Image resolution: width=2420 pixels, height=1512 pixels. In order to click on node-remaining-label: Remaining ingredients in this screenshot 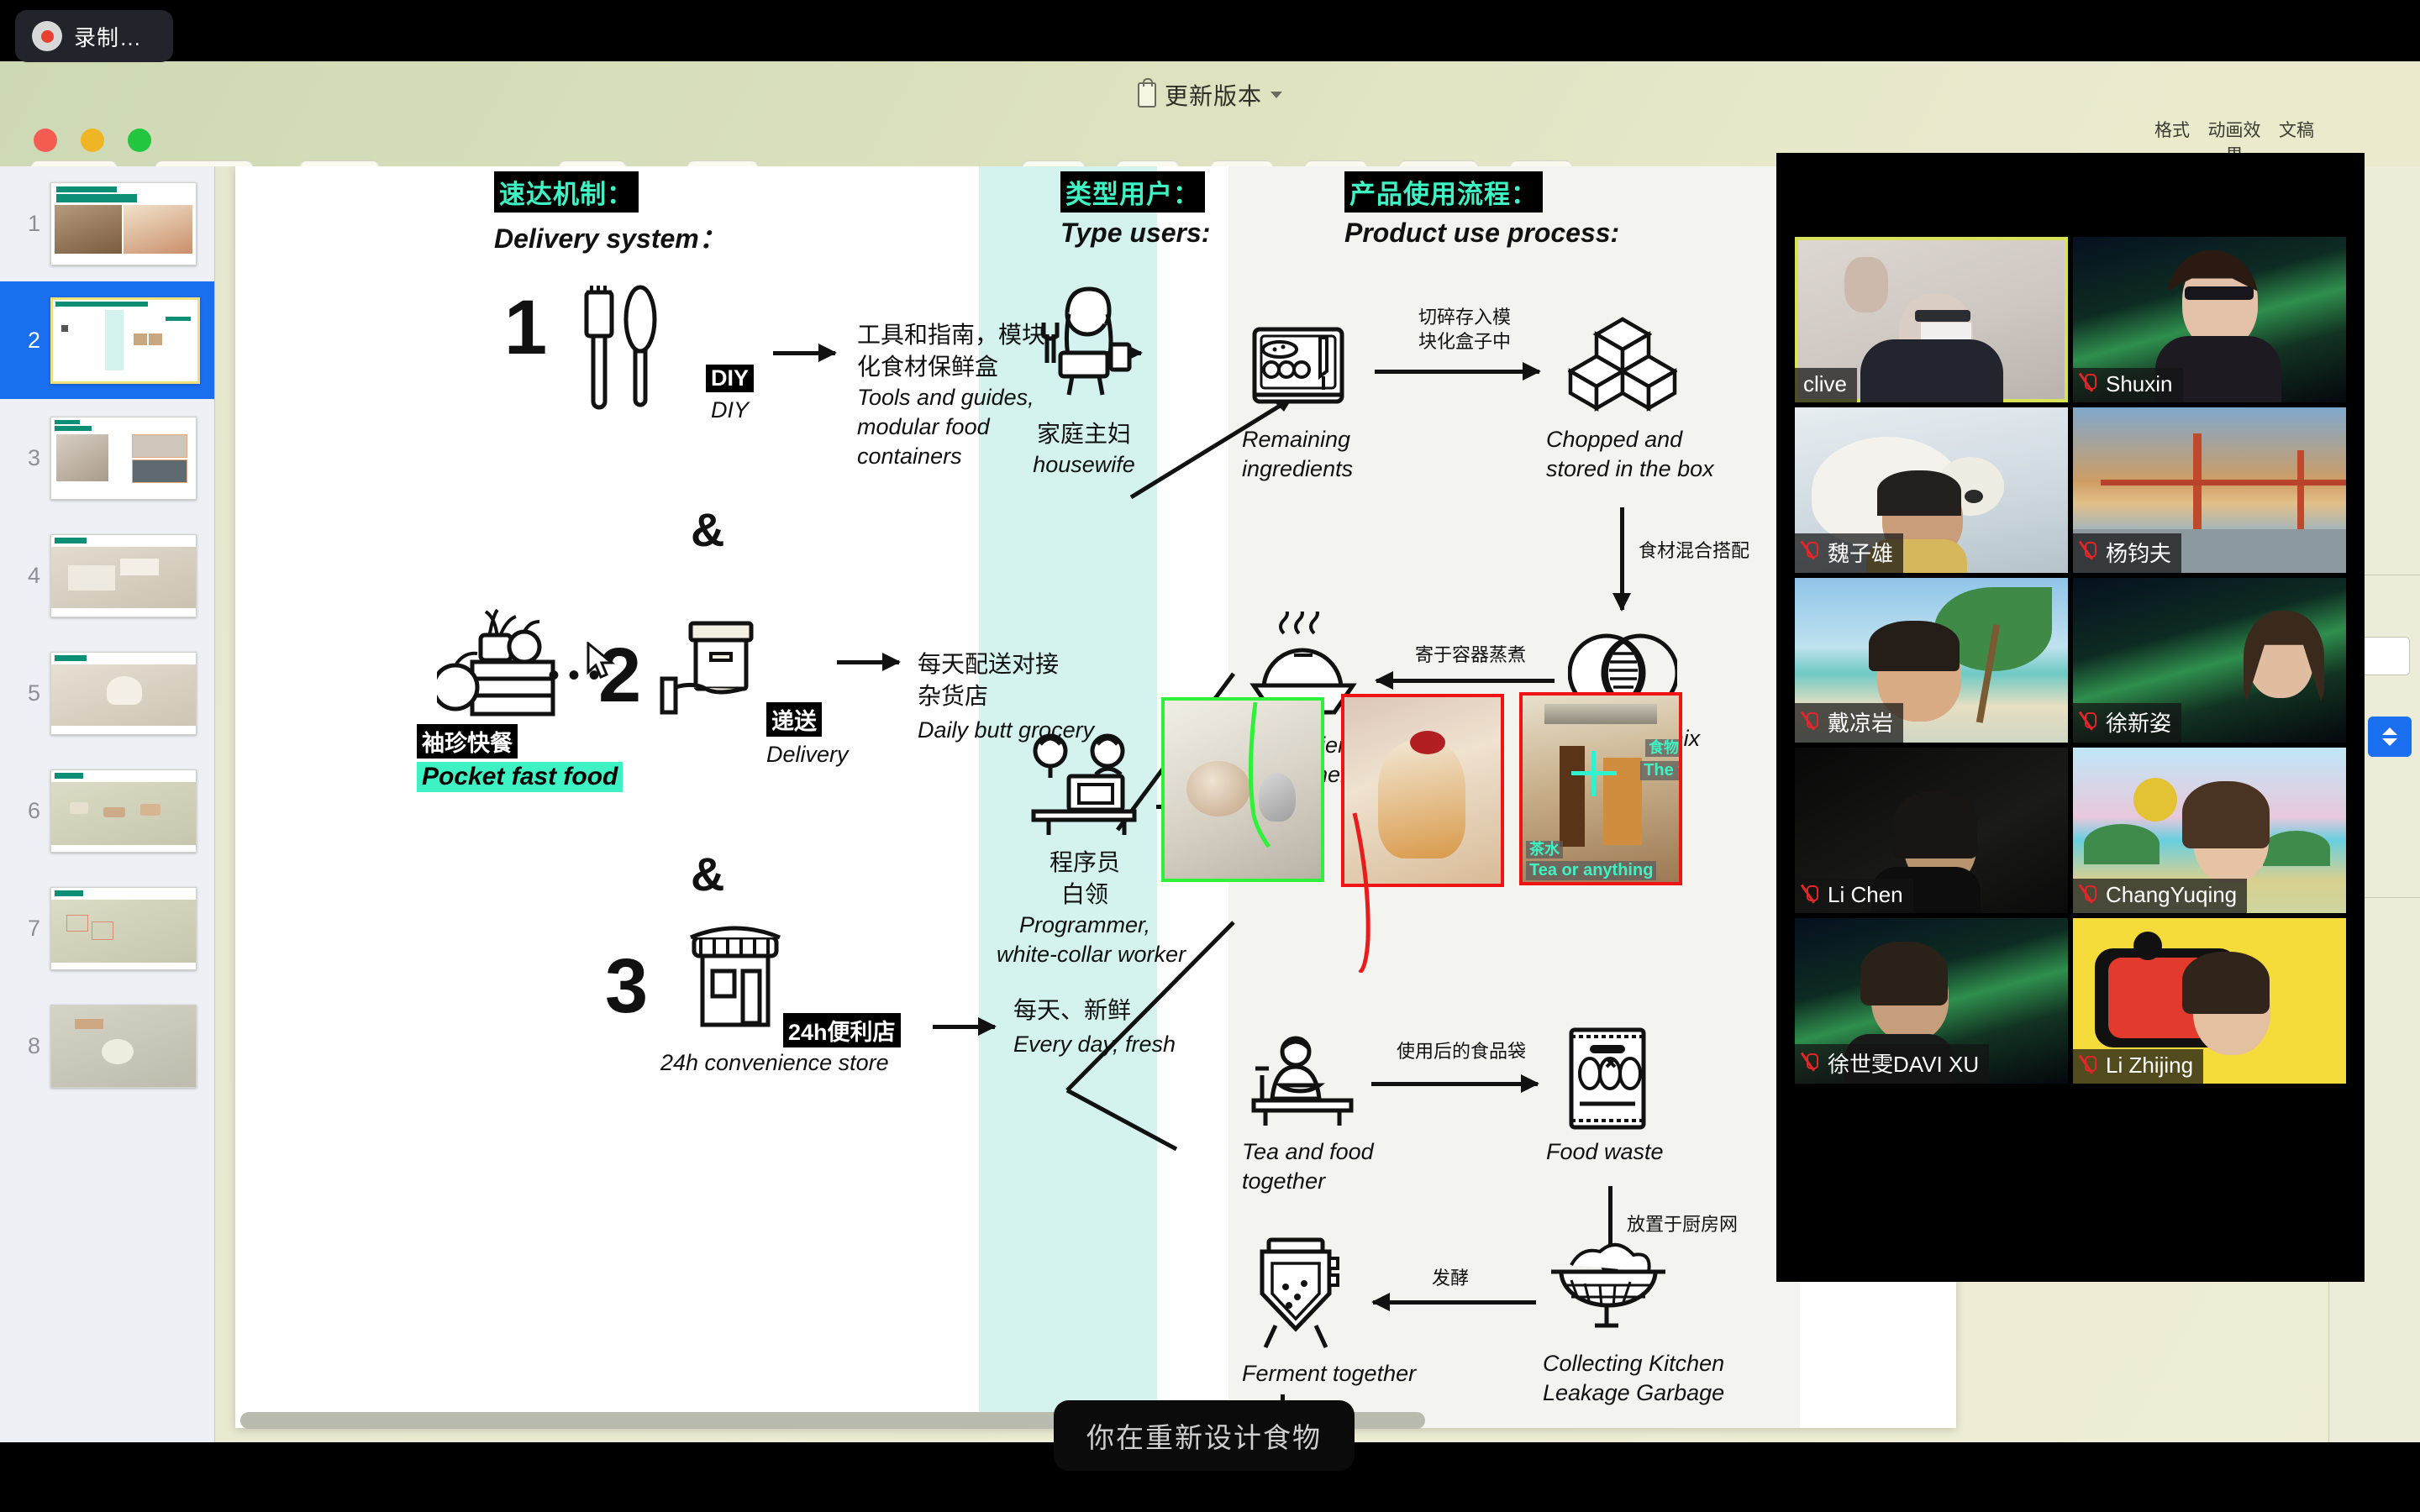, I will do `click(1297, 454)`.